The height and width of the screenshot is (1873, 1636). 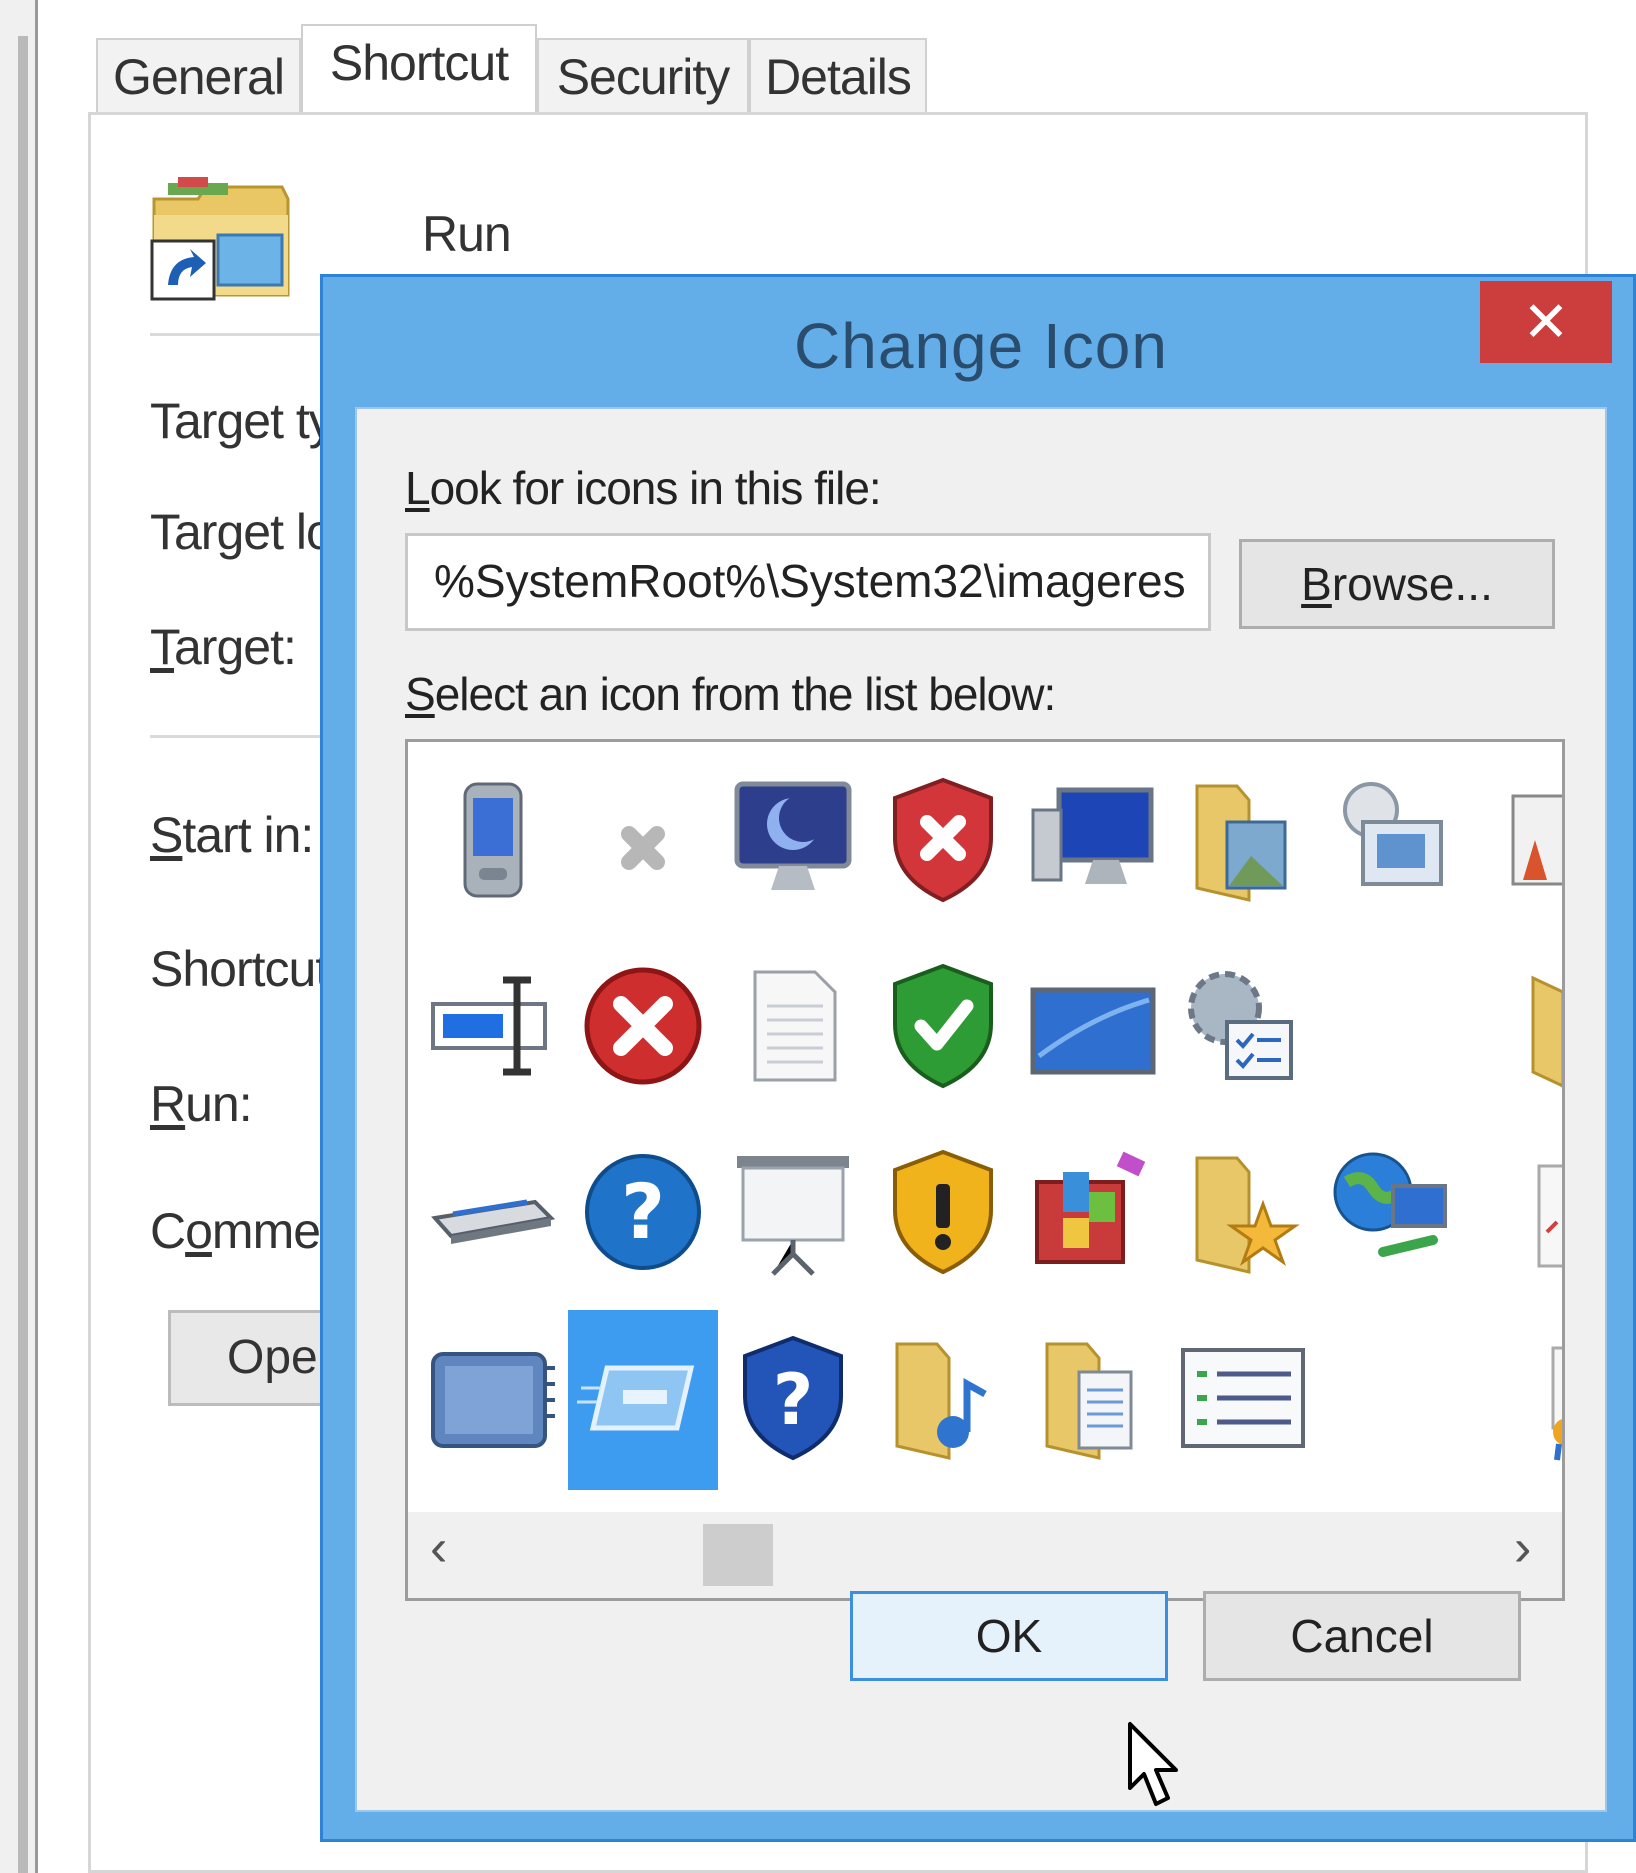 I want to click on close-button: ✕, so click(x=1546, y=322).